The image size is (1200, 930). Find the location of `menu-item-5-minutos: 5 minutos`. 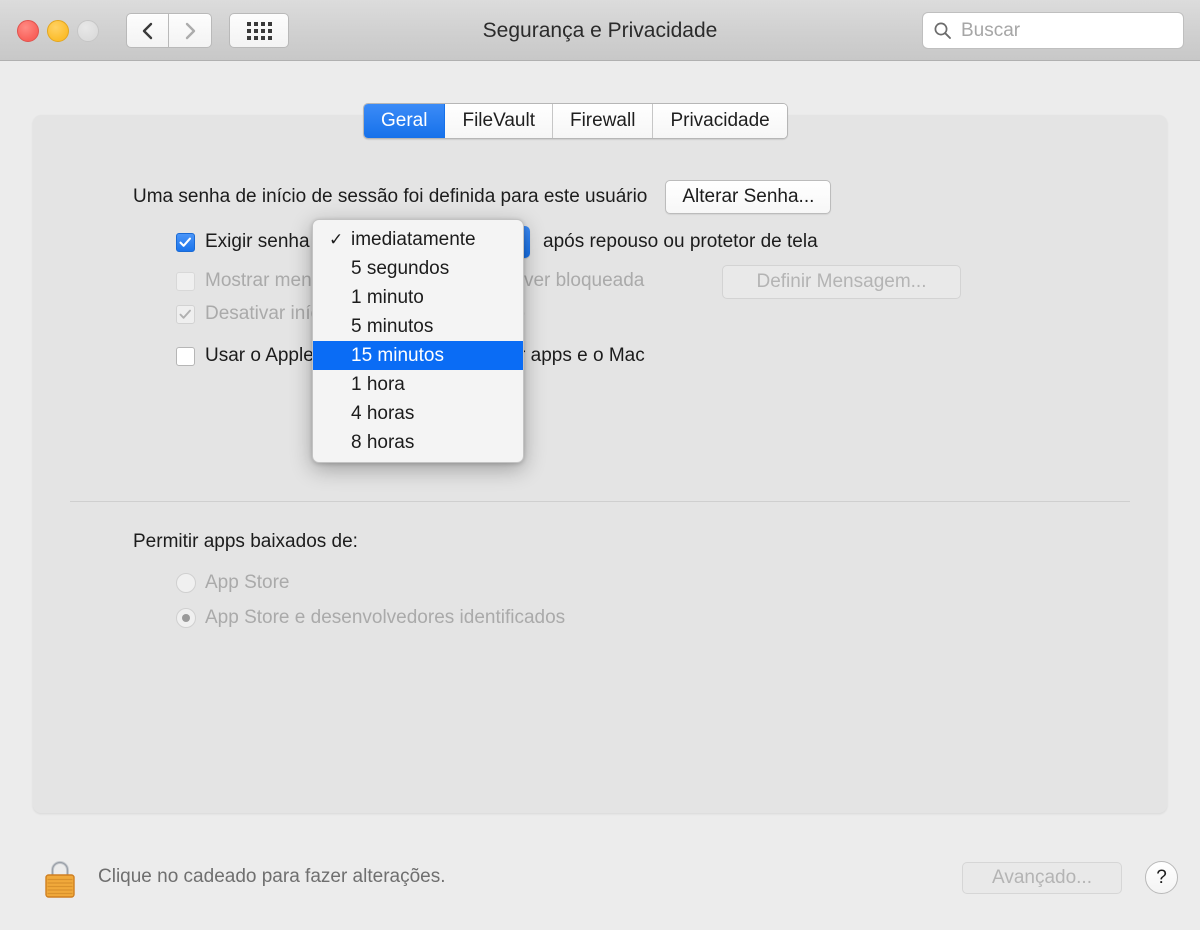

menu-item-5-minutos: 5 minutos is located at coordinates (418, 326).